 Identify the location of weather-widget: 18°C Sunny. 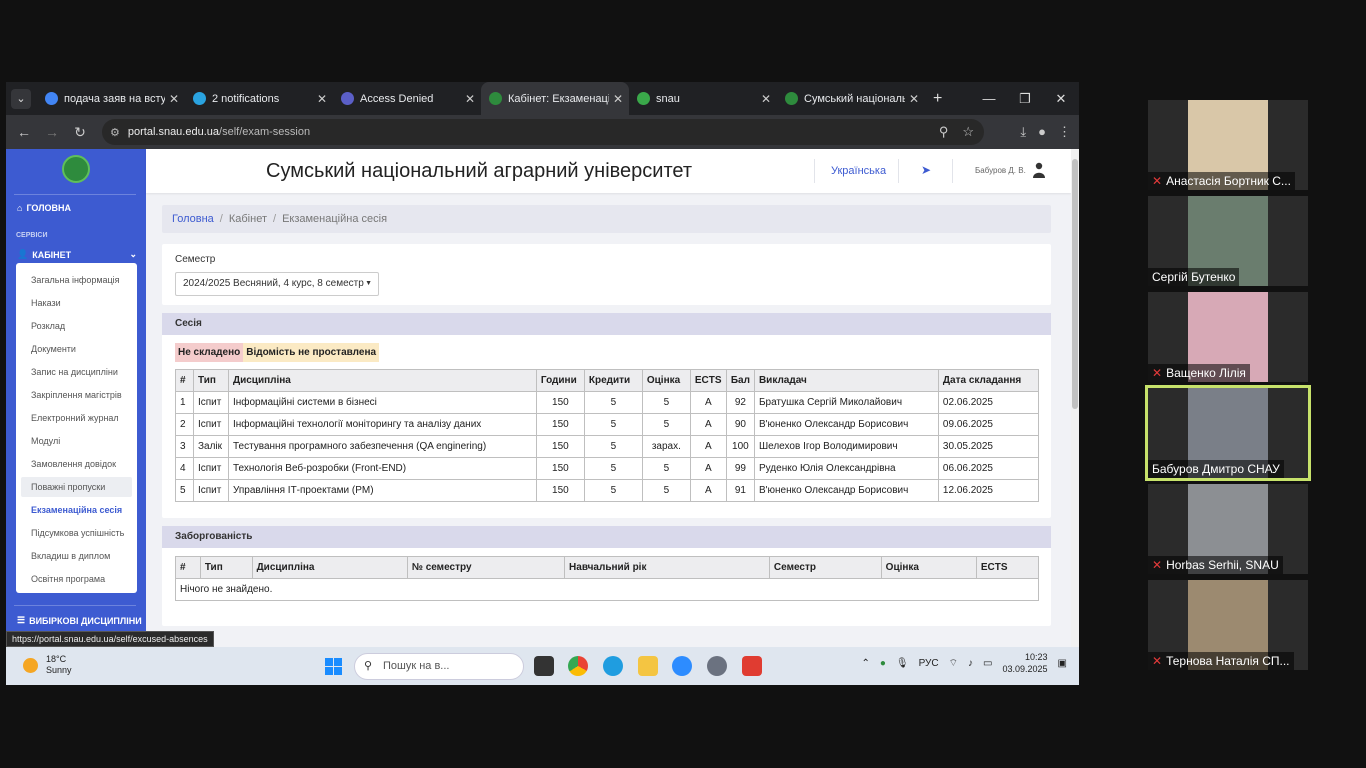
(47, 665).